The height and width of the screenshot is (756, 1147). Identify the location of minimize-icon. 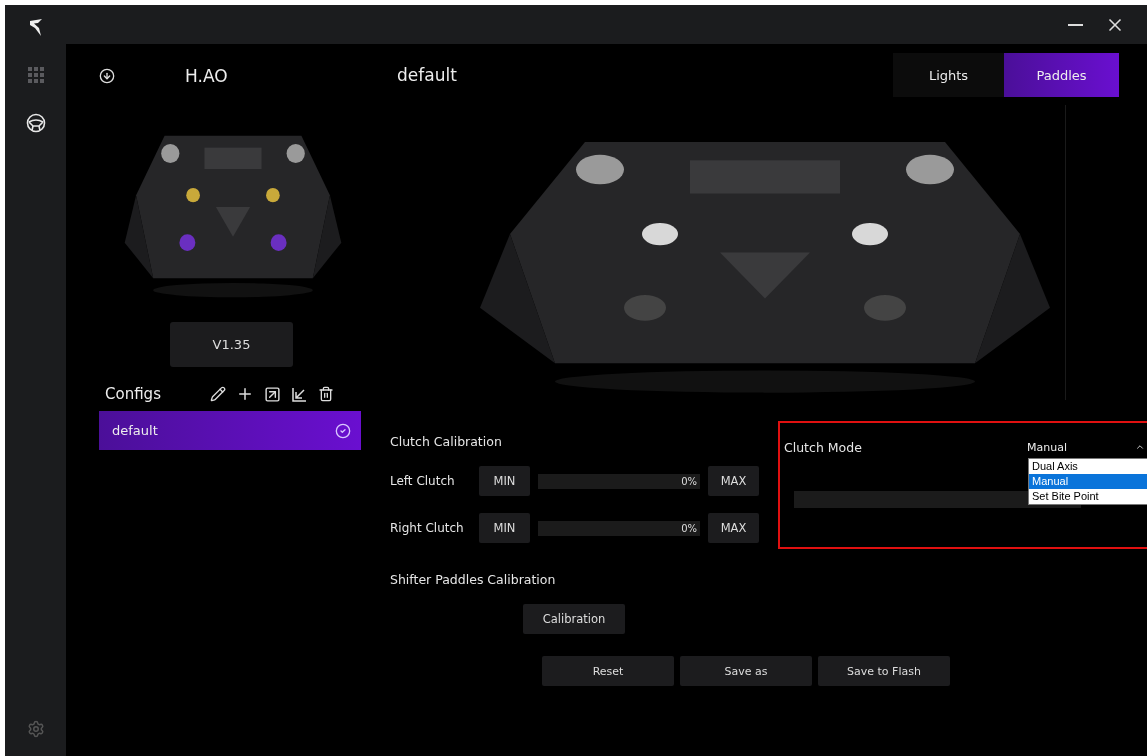
(1075, 24).